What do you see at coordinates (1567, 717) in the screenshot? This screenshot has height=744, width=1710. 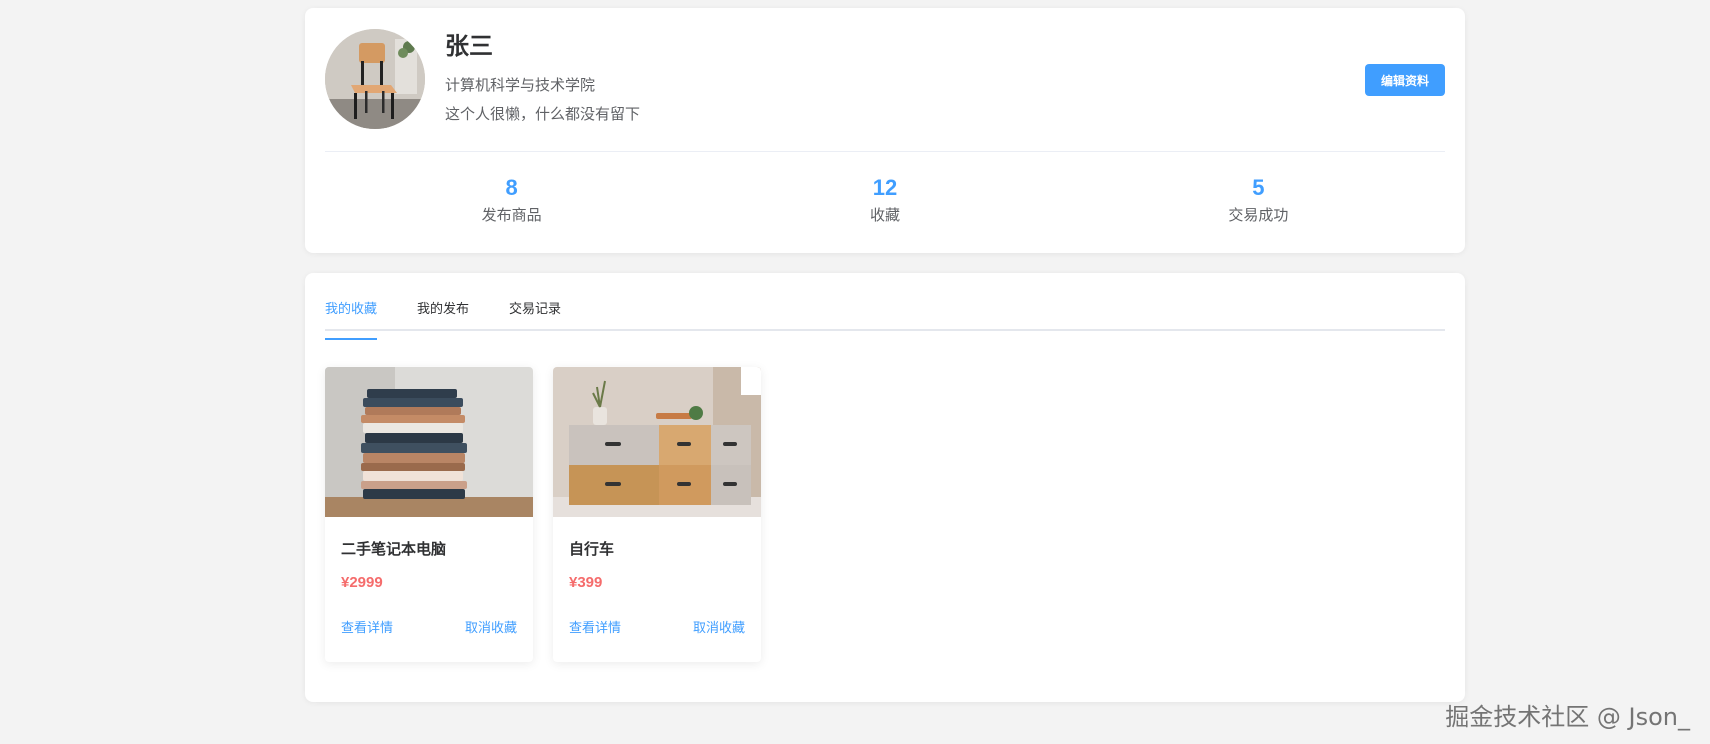 I see `watermark: 掘金技术社区 @ Json_` at bounding box center [1567, 717].